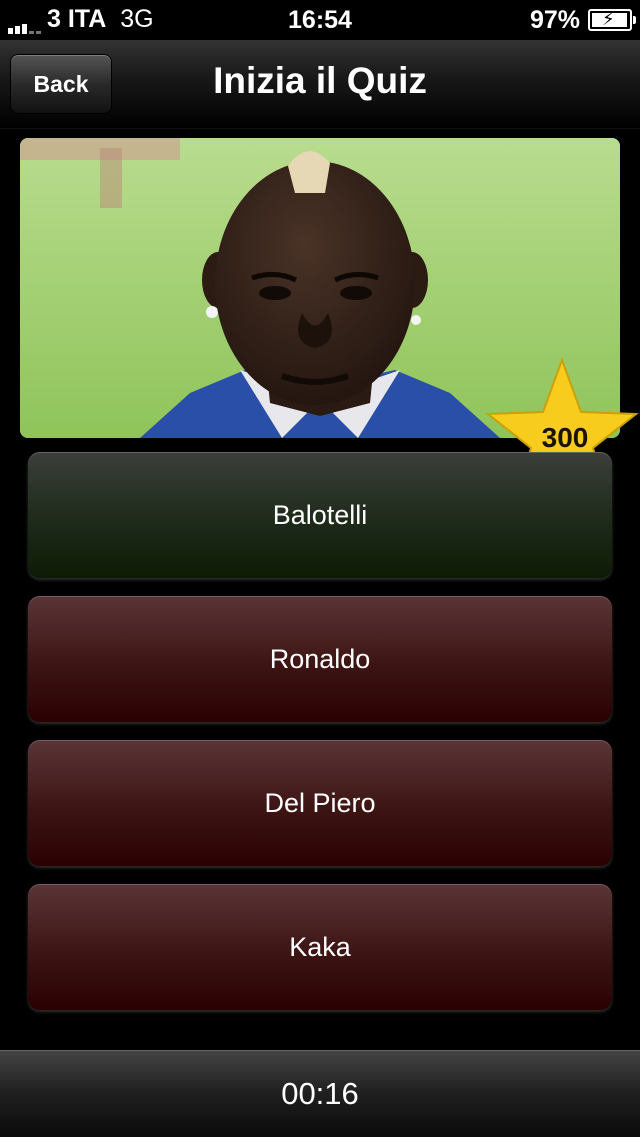 This screenshot has width=640, height=1137. I want to click on battery-icon: ⚡, so click(612, 20).